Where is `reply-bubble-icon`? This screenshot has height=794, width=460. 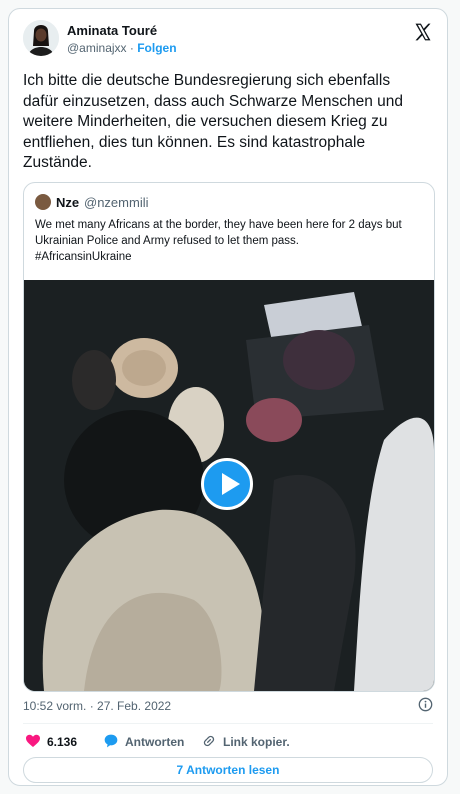 reply-bubble-icon is located at coordinates (111, 741).